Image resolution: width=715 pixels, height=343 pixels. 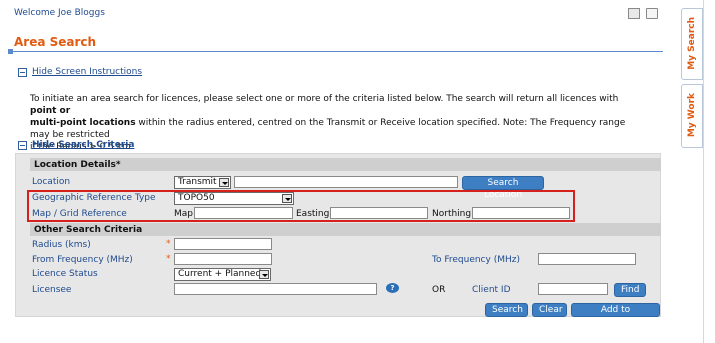 I want to click on tab-my-search-label: My Search, so click(x=692, y=43).